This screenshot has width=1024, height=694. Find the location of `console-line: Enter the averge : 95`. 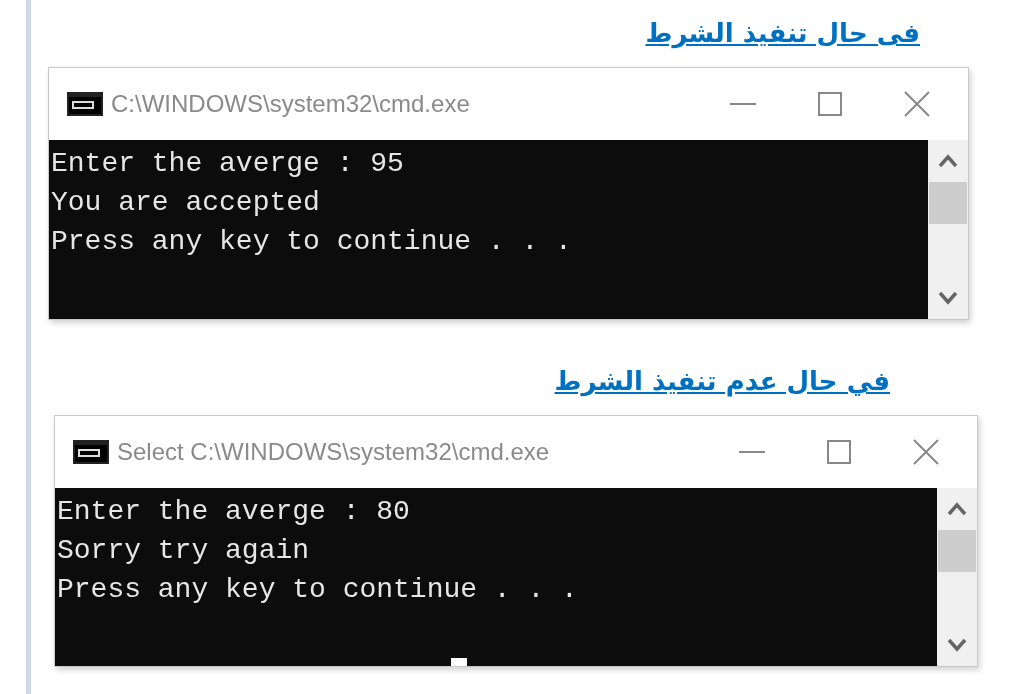

console-line: Enter the averge : 95 is located at coordinates (227, 164).